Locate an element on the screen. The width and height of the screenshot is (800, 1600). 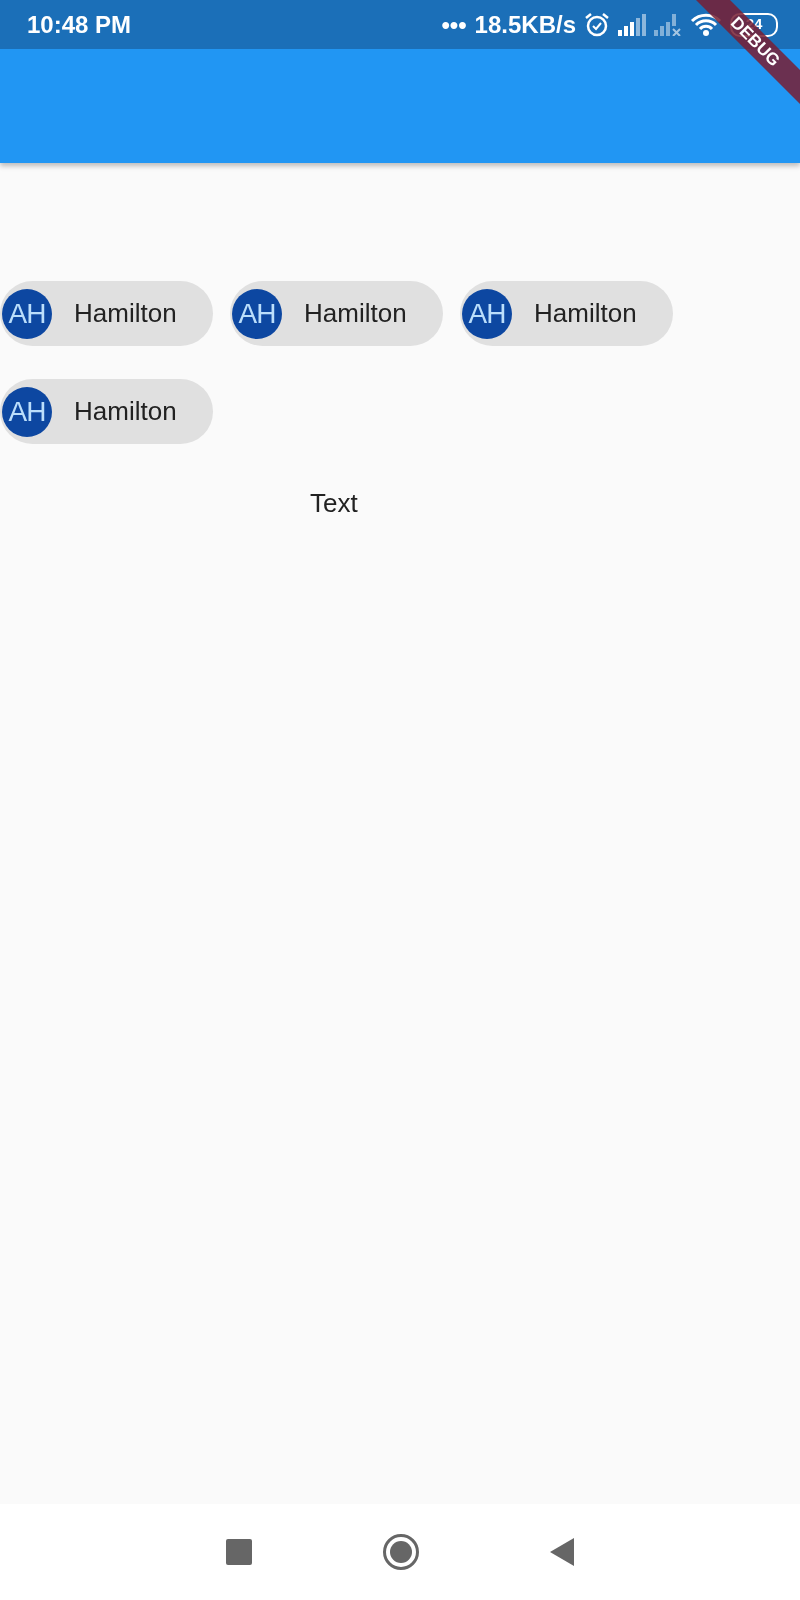
body-text: Text is located at coordinates (334, 503).